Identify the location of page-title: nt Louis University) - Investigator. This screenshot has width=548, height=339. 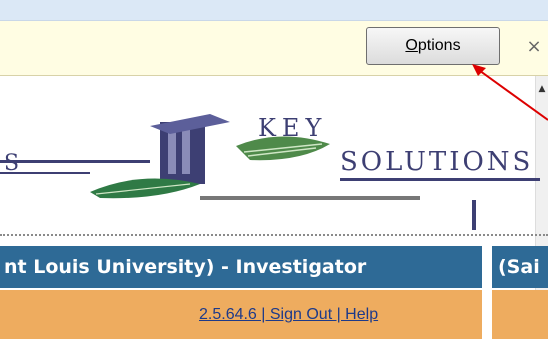
(185, 267).